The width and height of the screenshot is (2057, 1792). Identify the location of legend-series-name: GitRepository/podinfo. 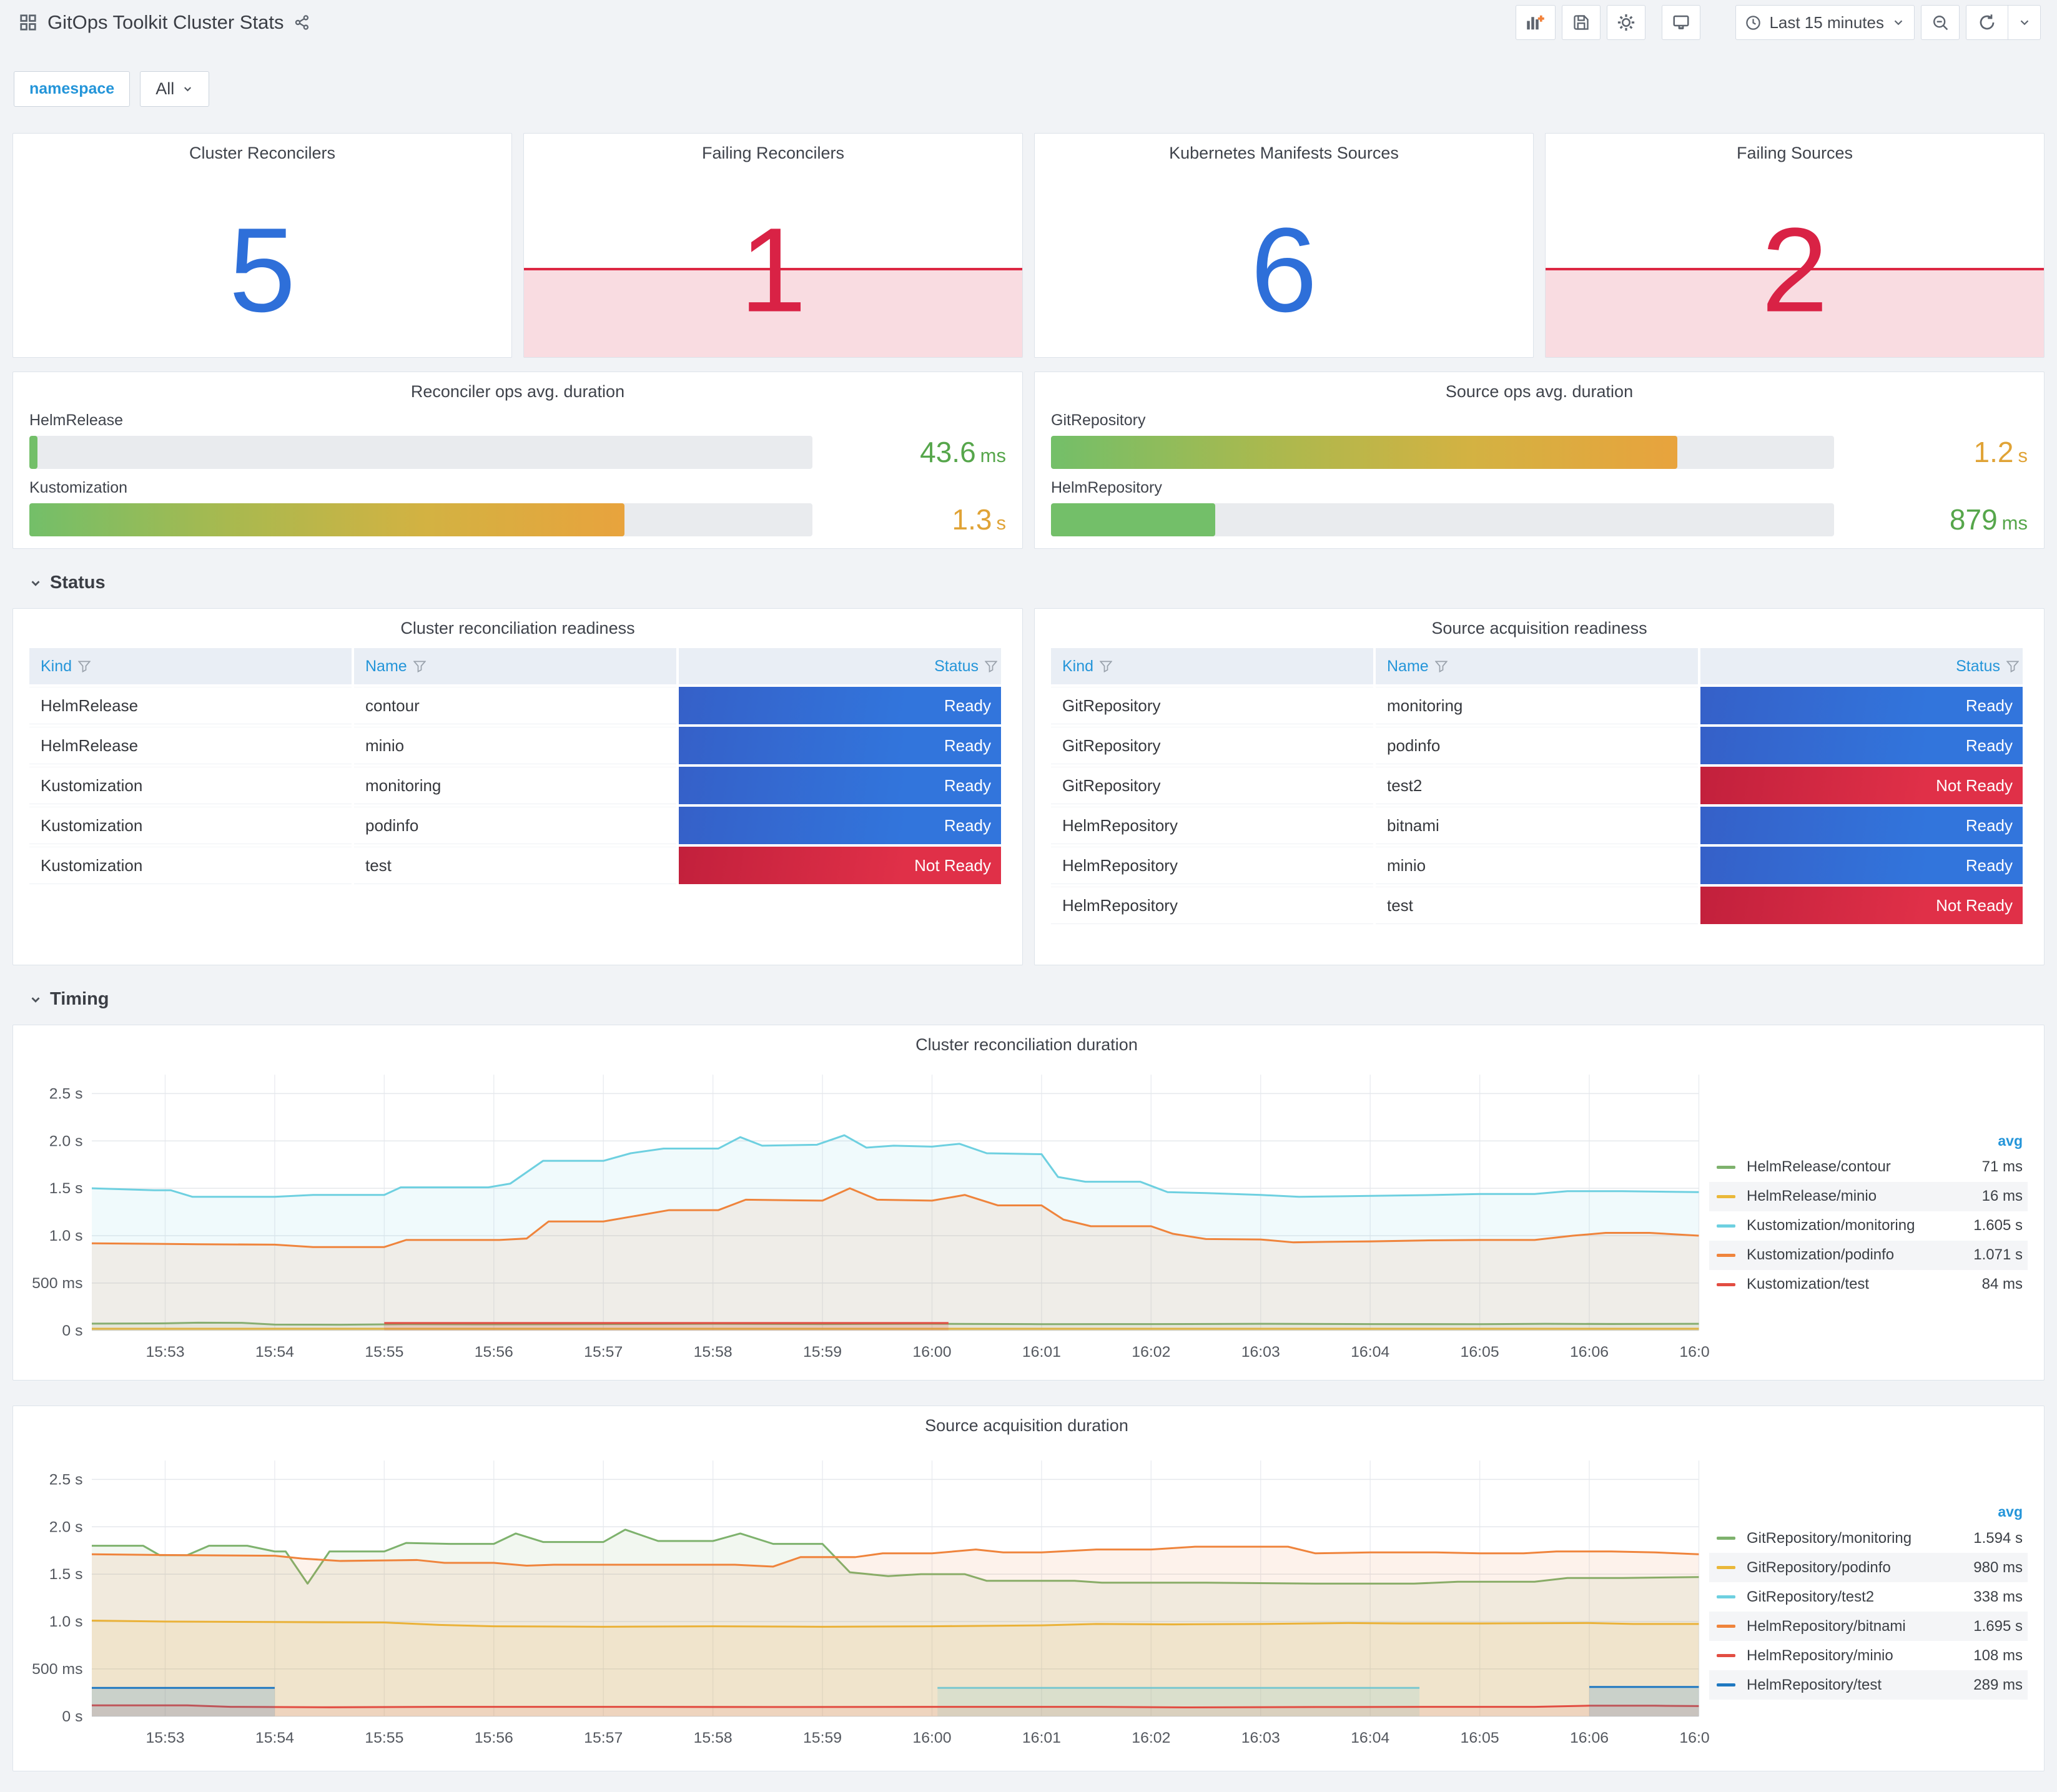
(1860, 1568).